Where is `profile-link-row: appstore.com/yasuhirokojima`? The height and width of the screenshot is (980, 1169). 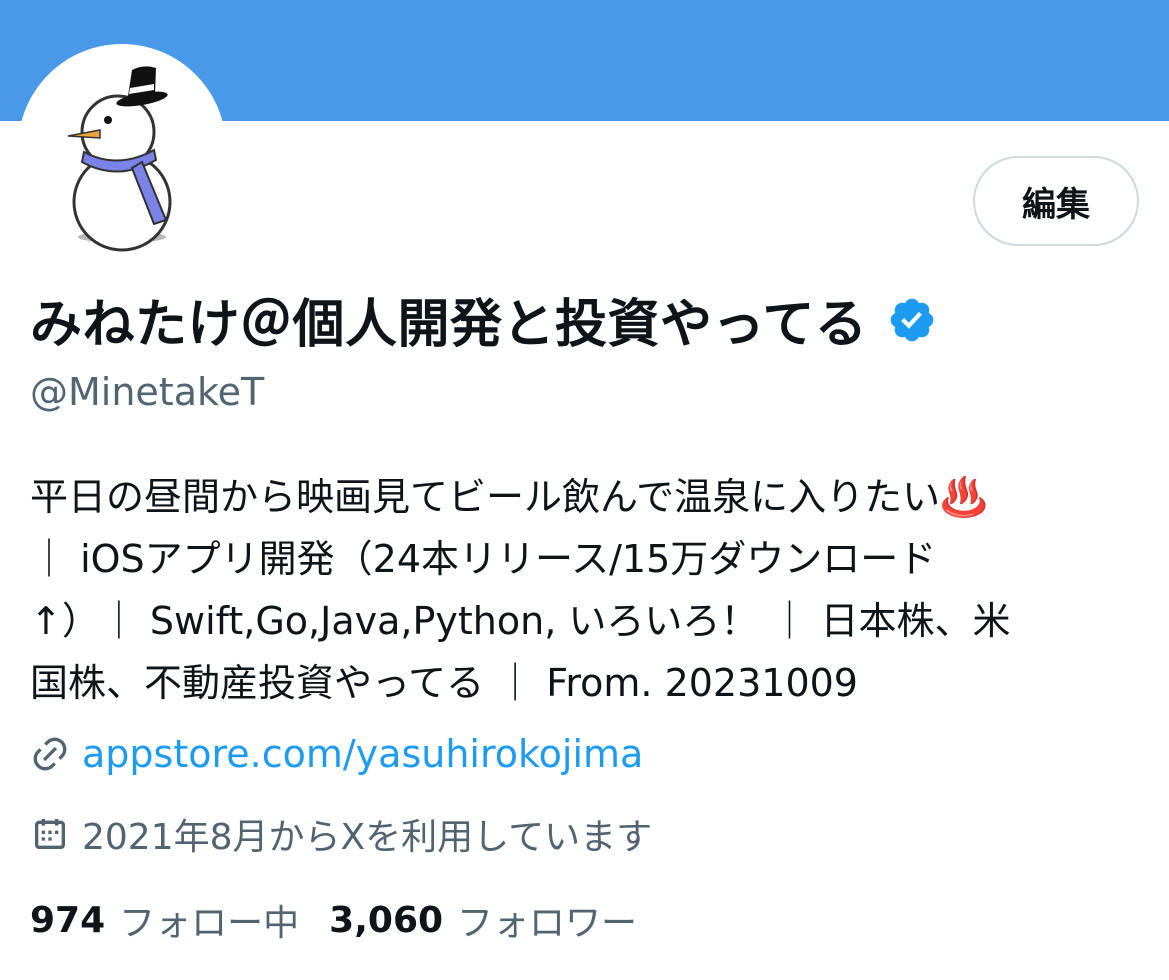
profile-link-row: appstore.com/yasuhirokojima is located at coordinates (336, 754).